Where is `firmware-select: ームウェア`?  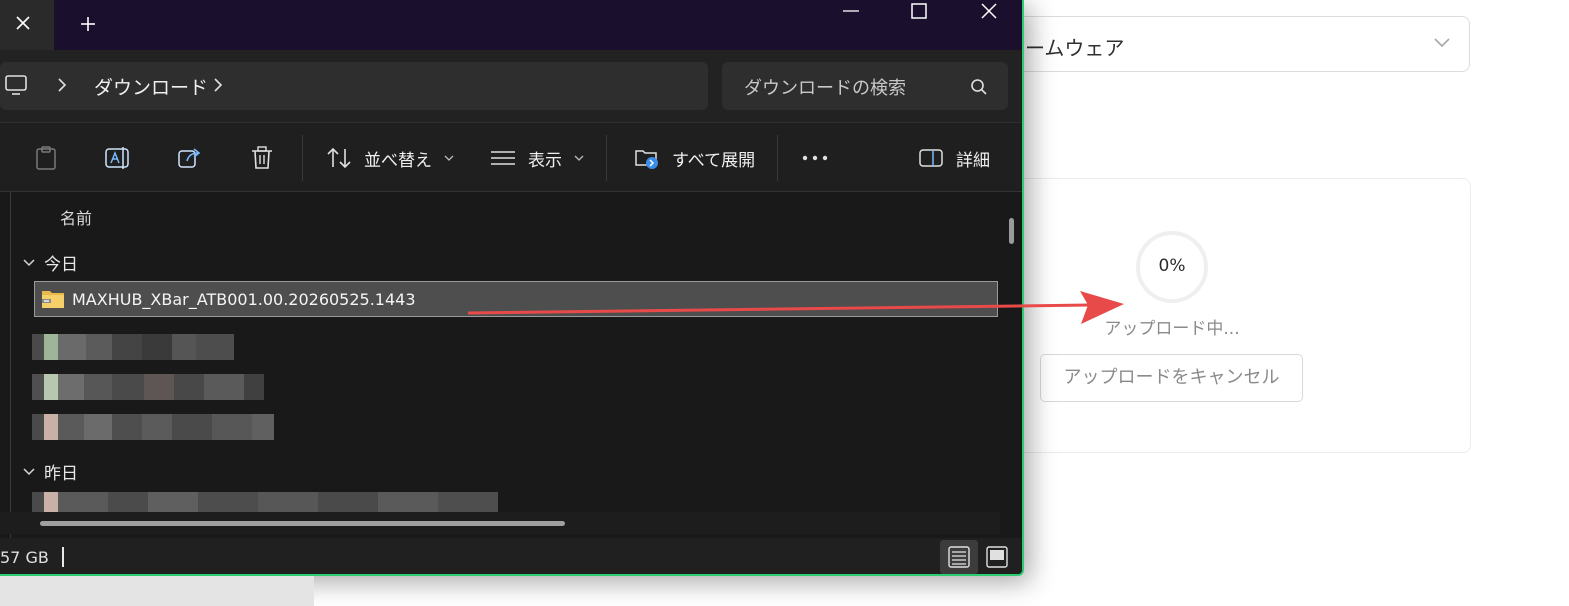 firmware-select: ームウェア is located at coordinates (1230, 44).